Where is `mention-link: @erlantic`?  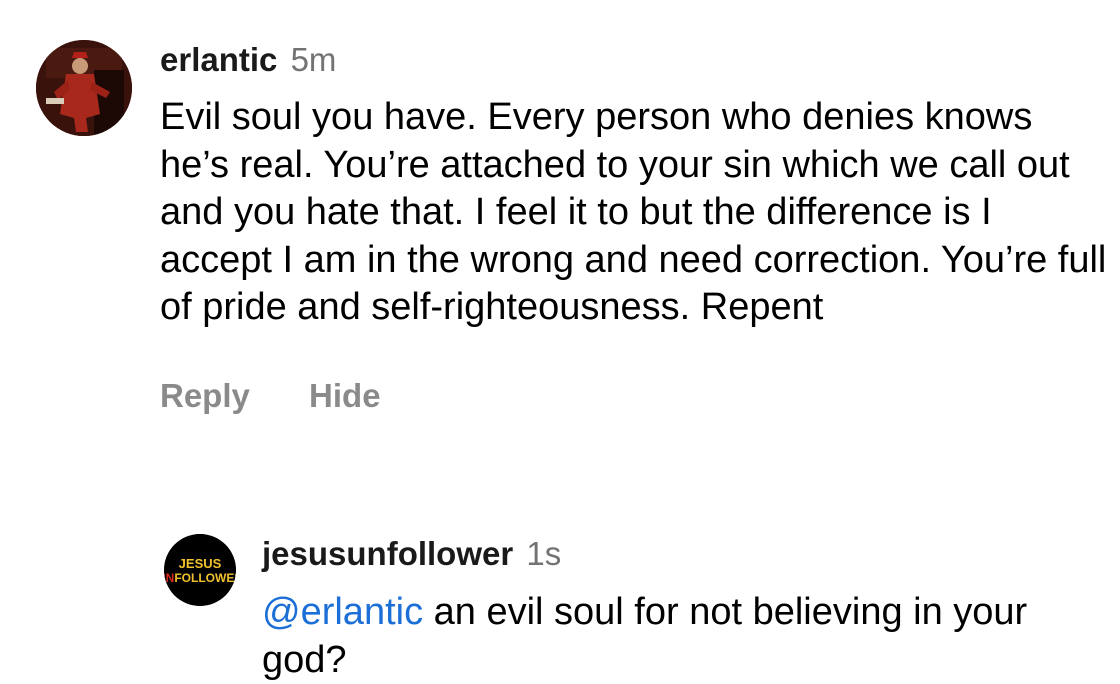 mention-link: @erlantic is located at coordinates (342, 612).